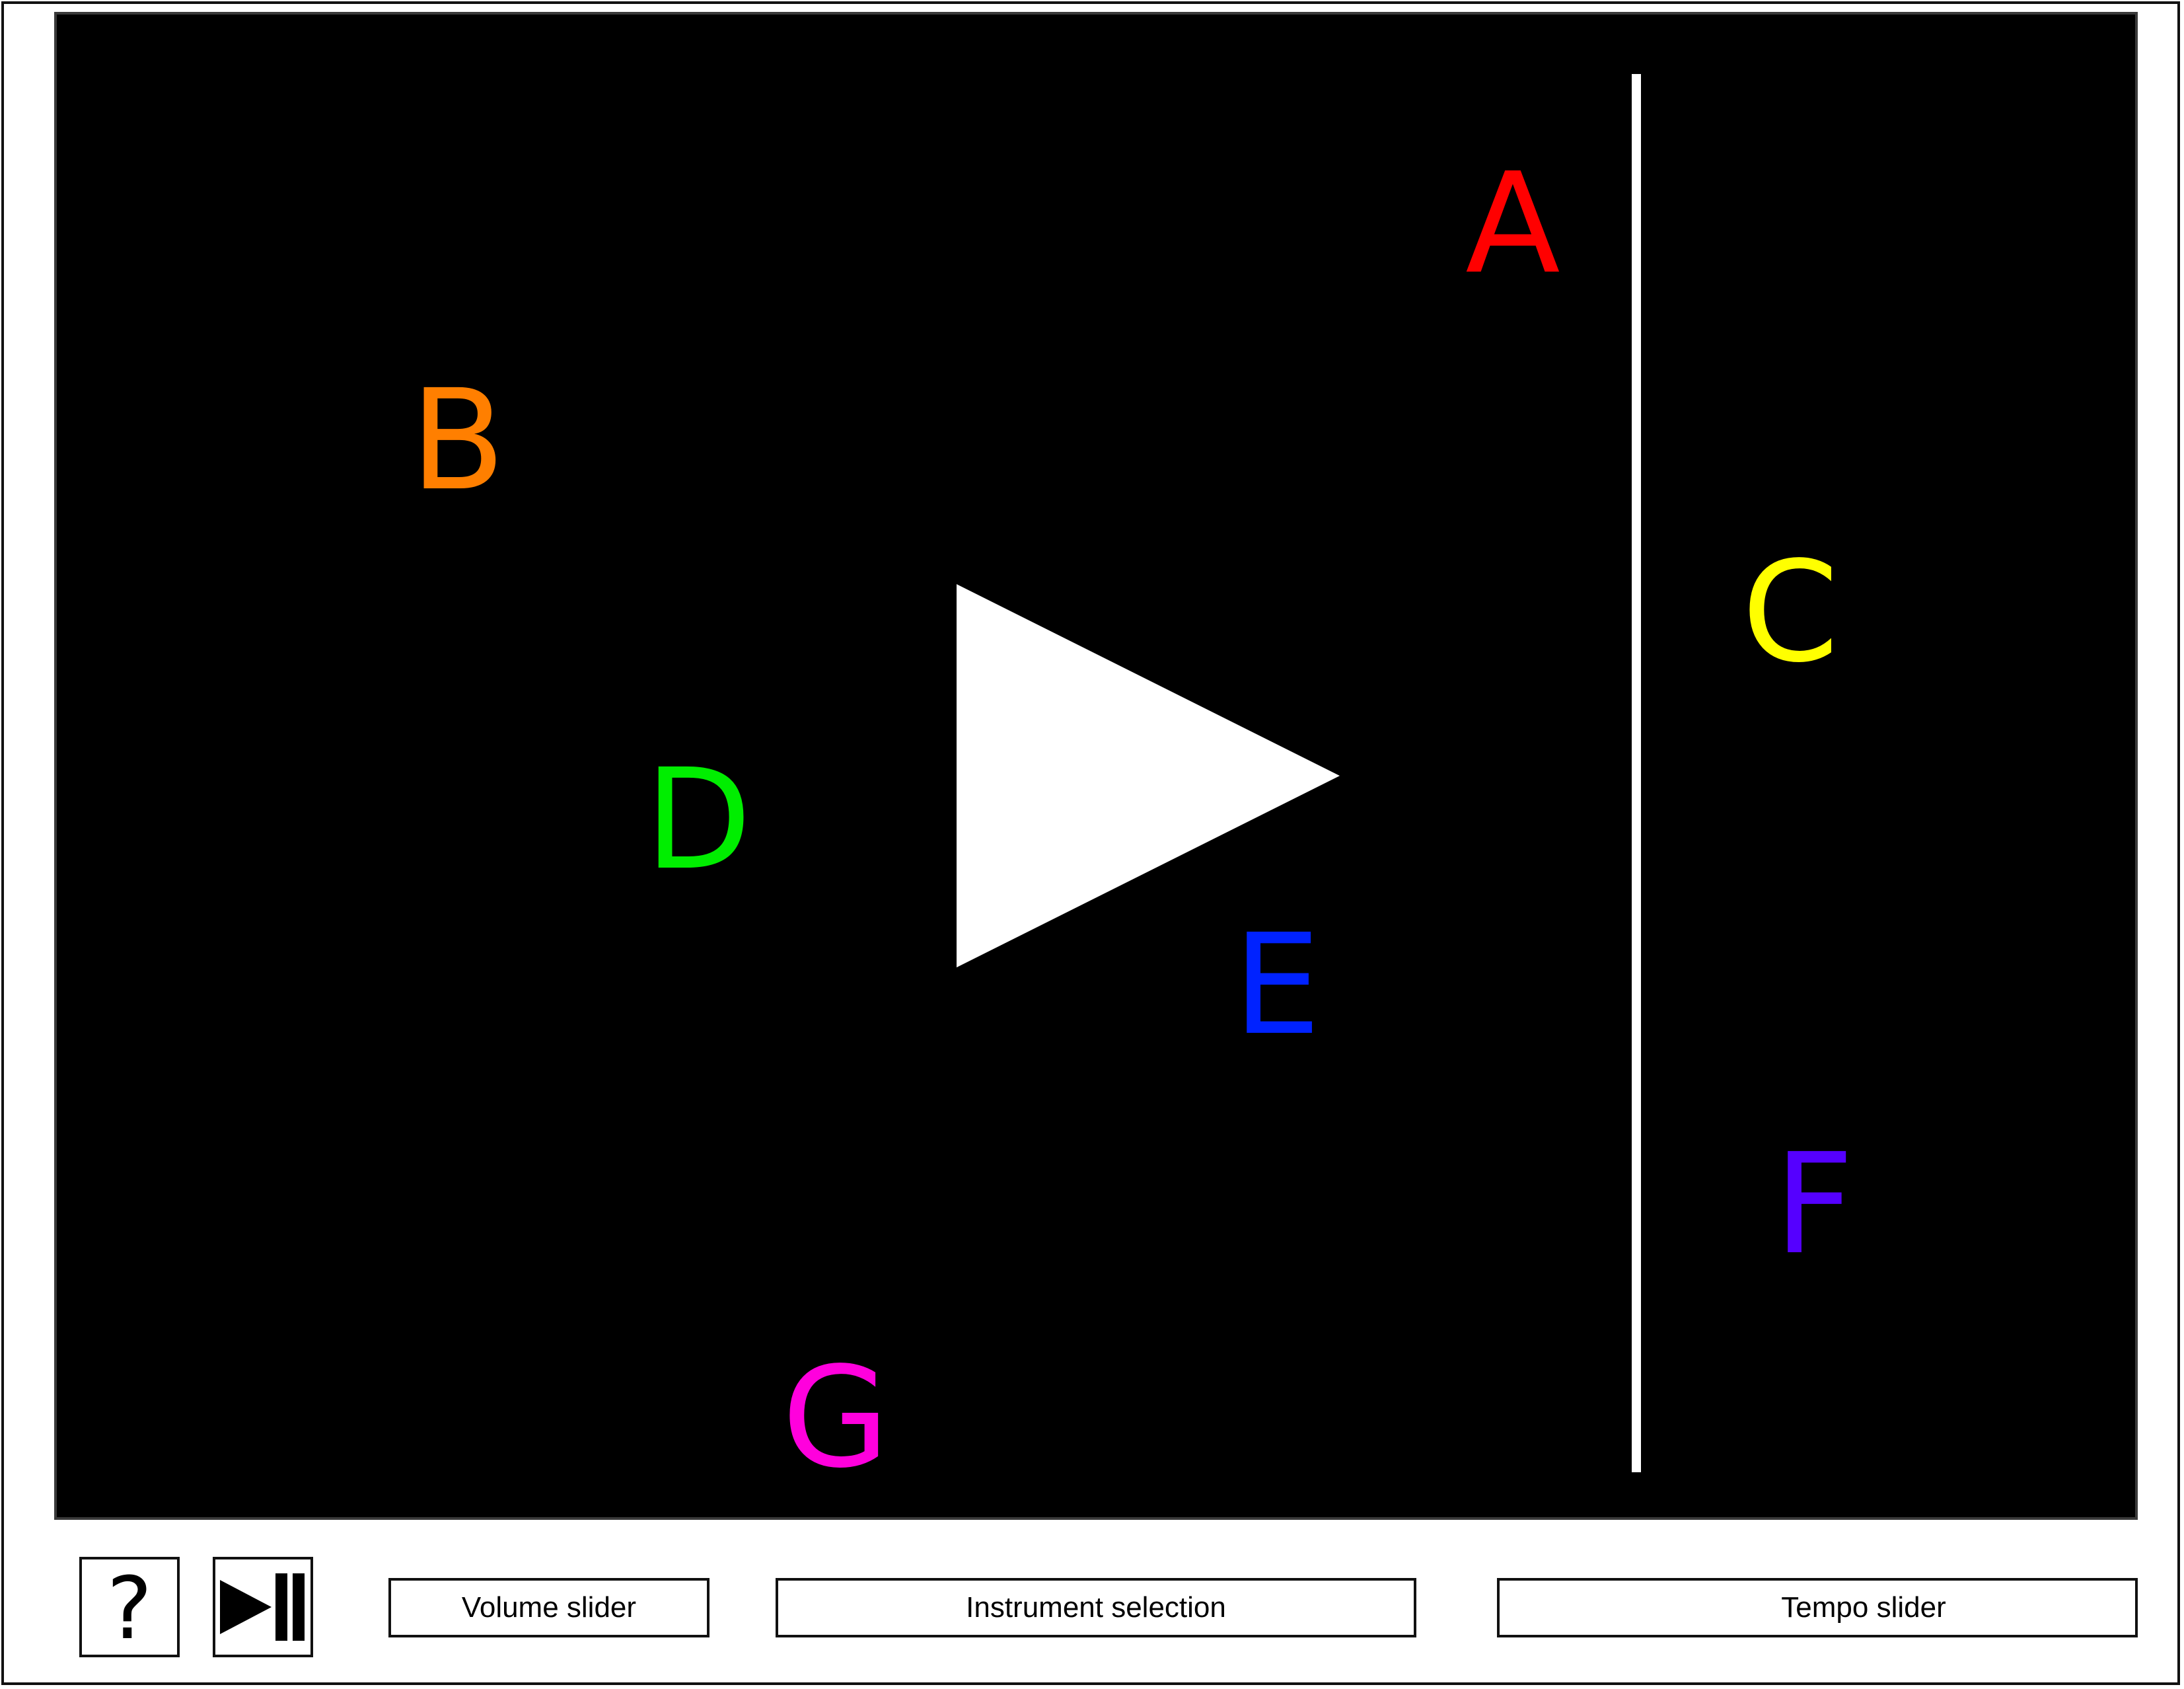  I want to click on note-b: B, so click(458, 440).